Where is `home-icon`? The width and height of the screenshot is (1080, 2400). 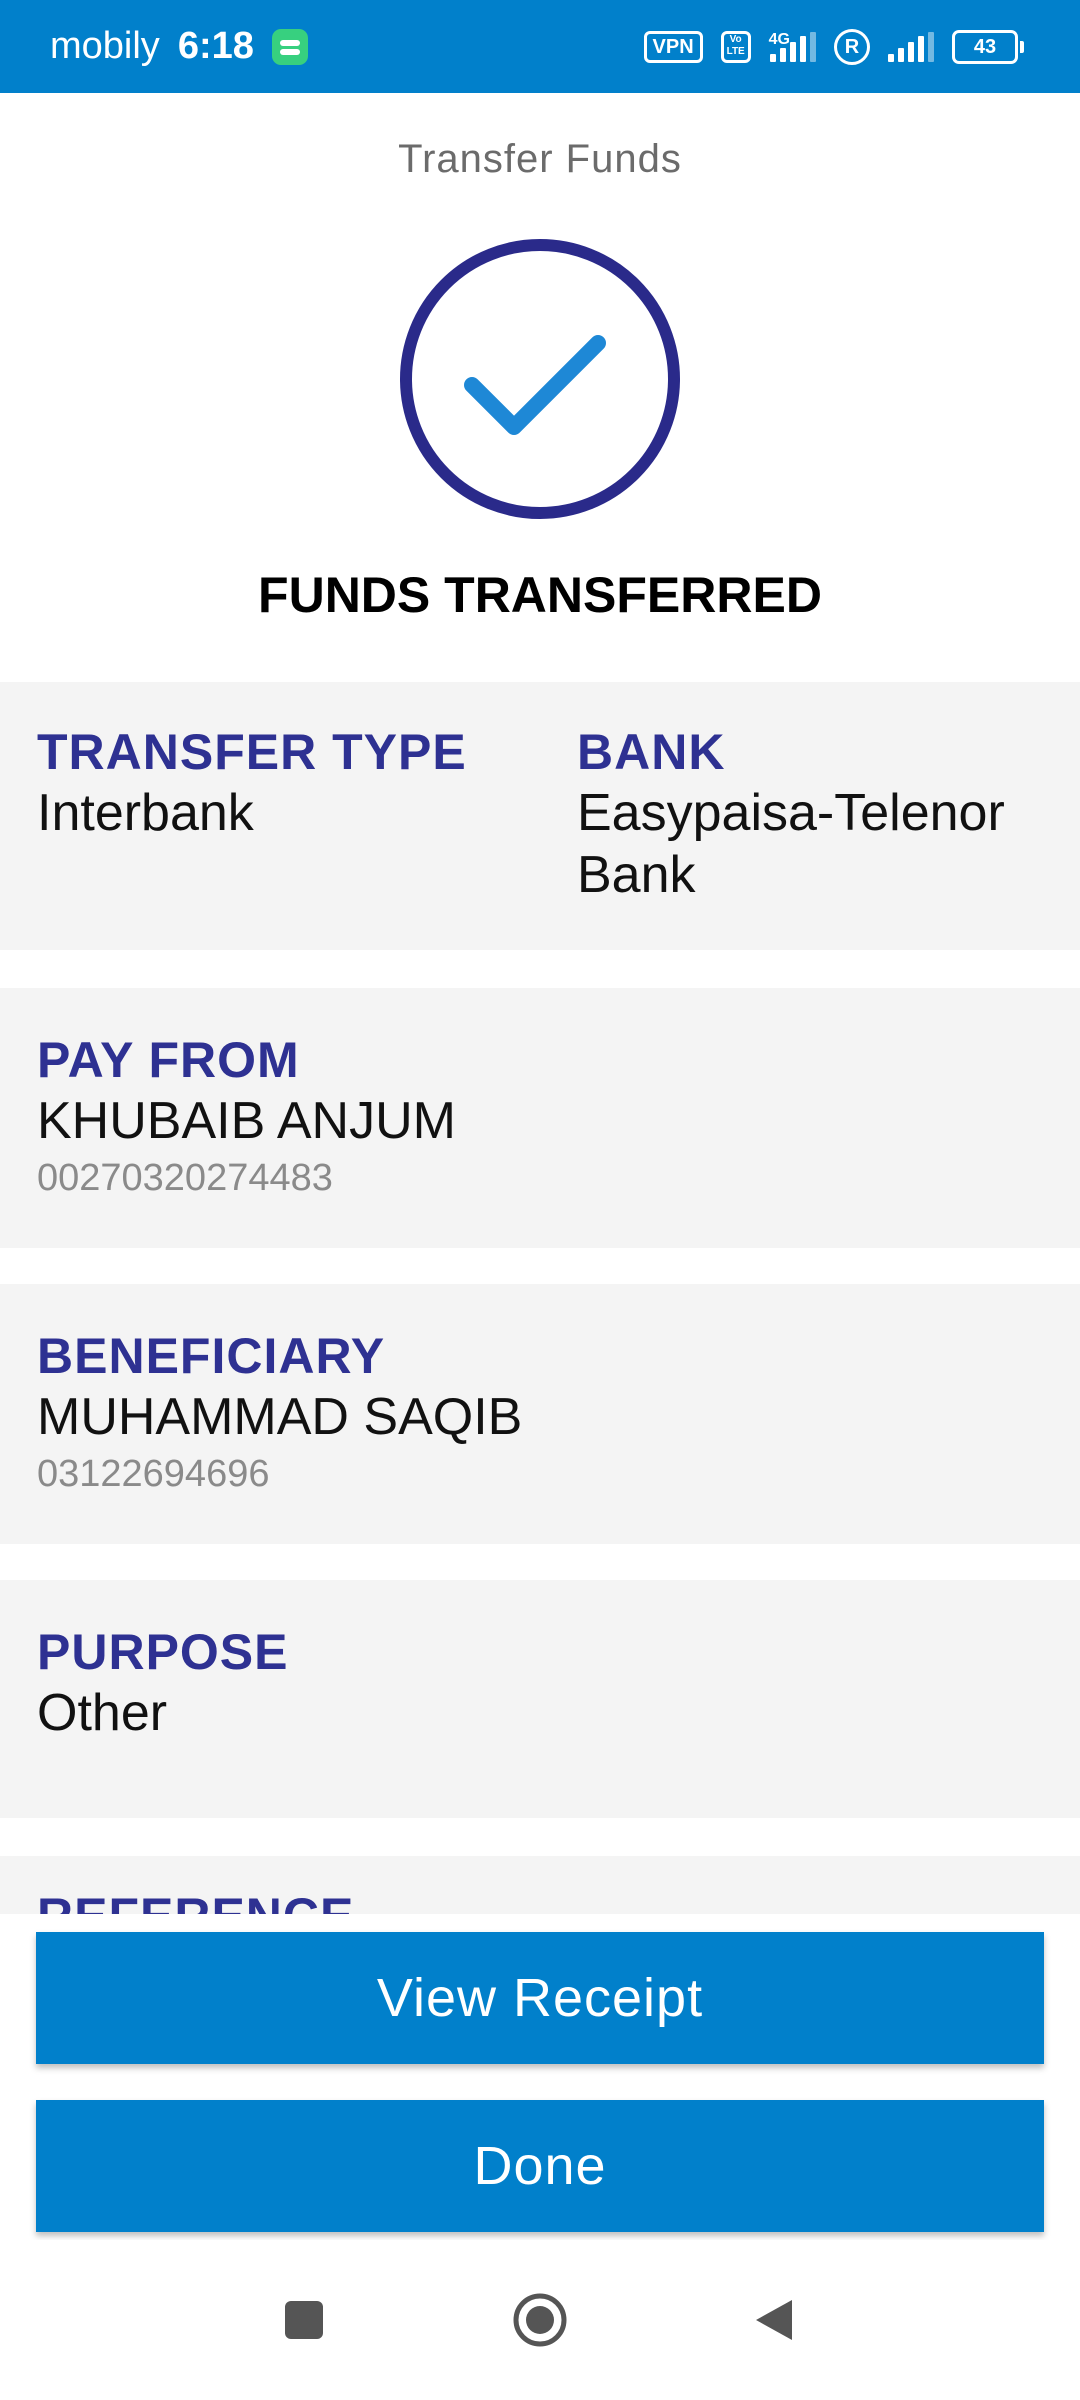
home-icon is located at coordinates (540, 2320).